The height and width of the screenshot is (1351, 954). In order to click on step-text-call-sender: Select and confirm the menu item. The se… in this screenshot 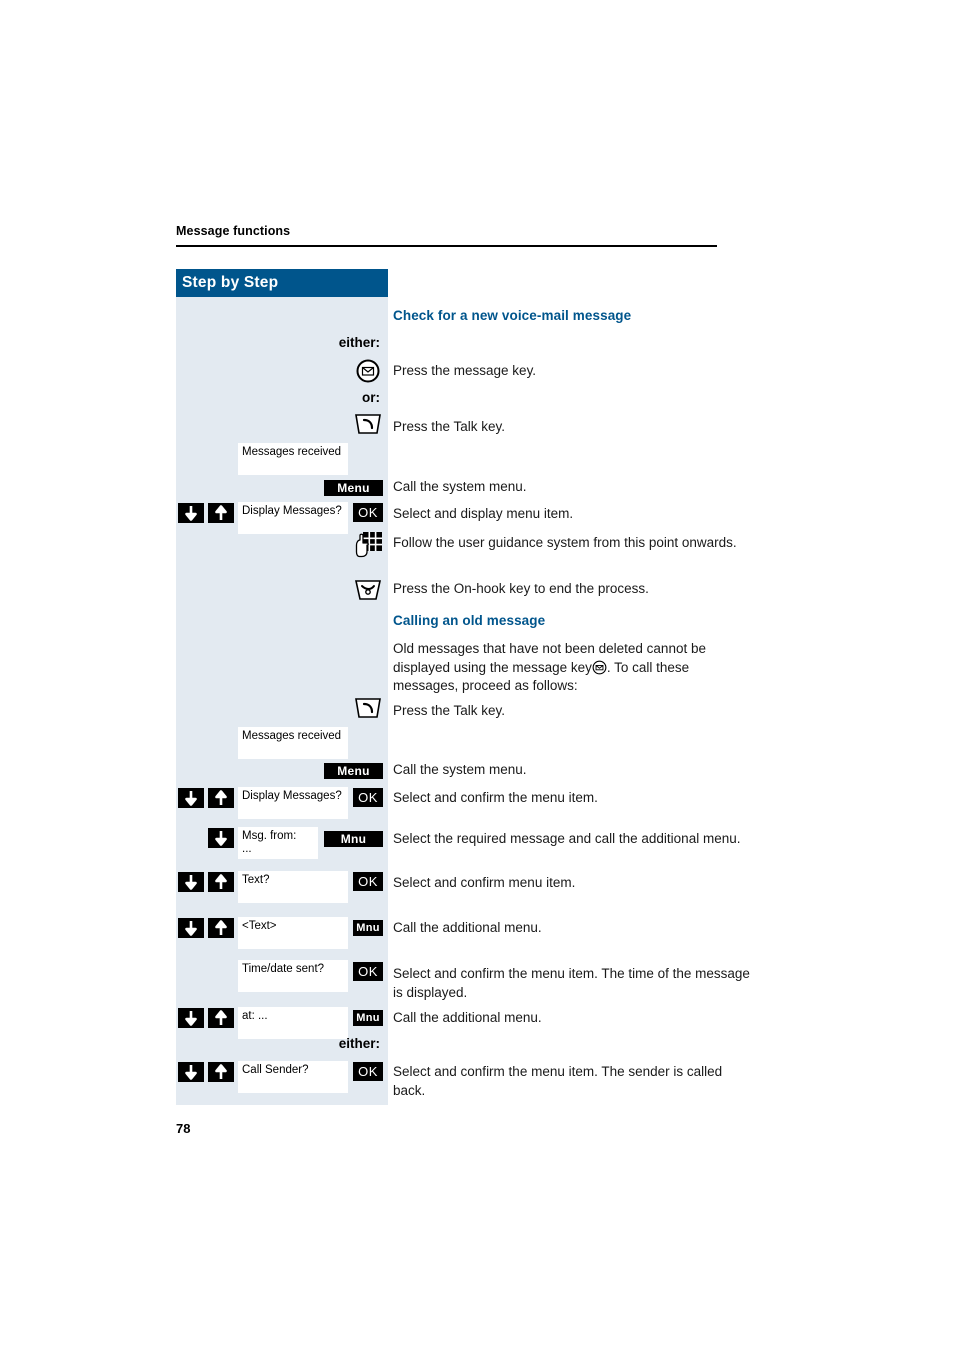, I will do `click(558, 1081)`.